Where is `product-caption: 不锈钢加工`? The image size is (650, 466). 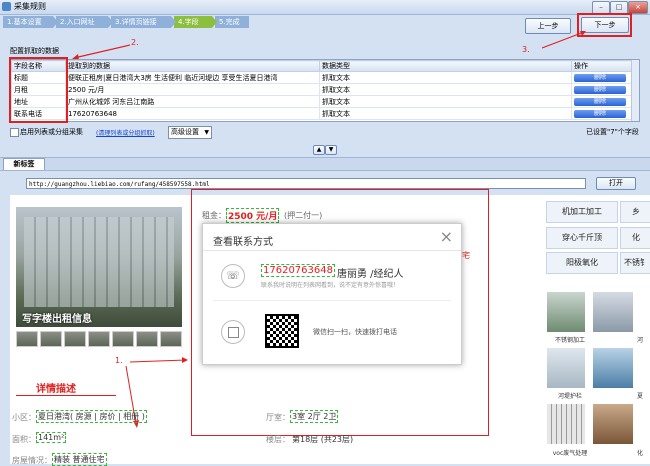
product-caption: 不锈钢加工 is located at coordinates (570, 339).